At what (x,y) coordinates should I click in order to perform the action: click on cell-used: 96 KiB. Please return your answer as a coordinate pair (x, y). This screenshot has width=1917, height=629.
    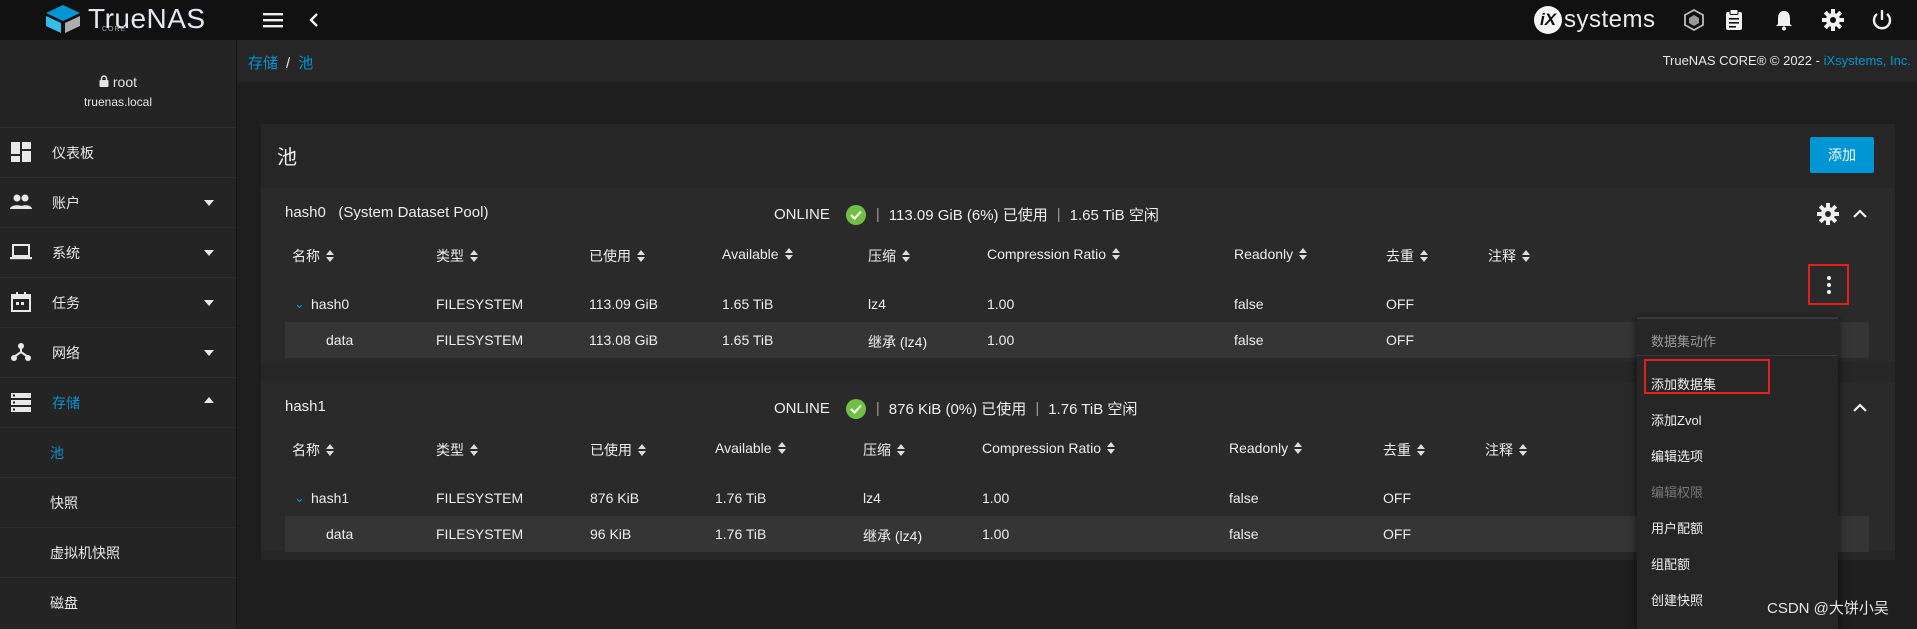
    Looking at the image, I should click on (611, 534).